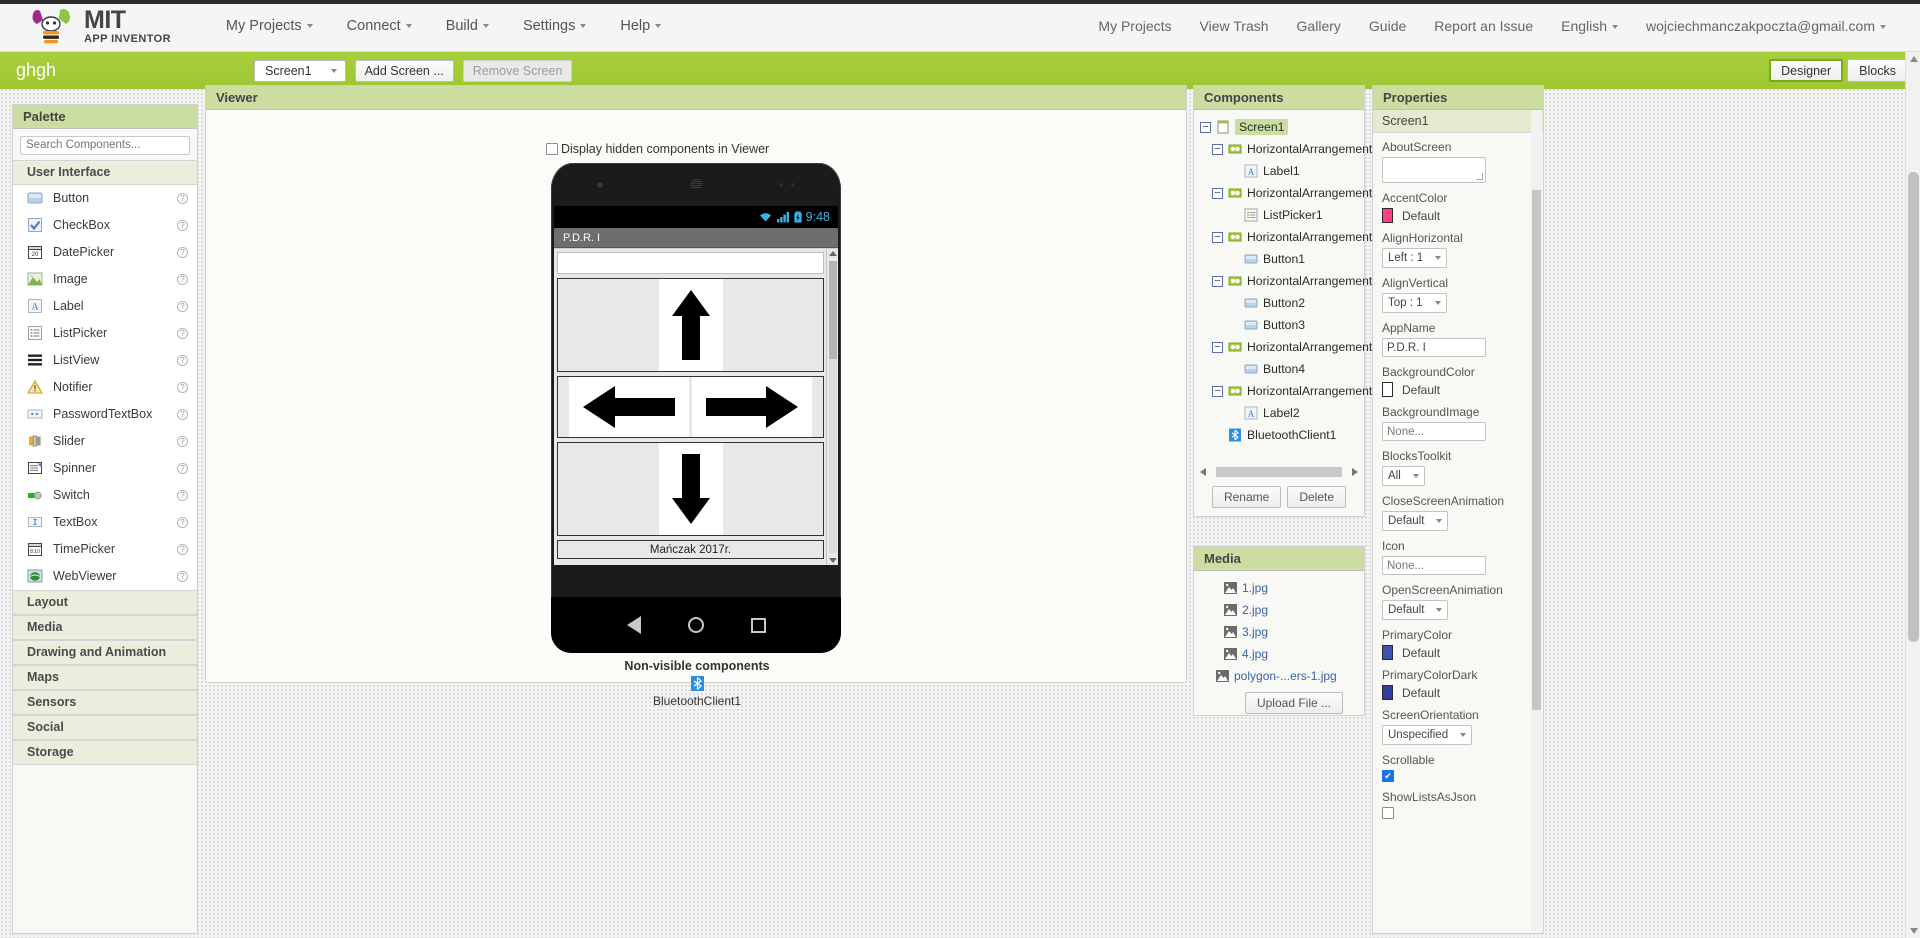 The image size is (1920, 938). What do you see at coordinates (100, 27) in the screenshot?
I see `mit-app-inventor-logo: MIT APP INVENTOR` at bounding box center [100, 27].